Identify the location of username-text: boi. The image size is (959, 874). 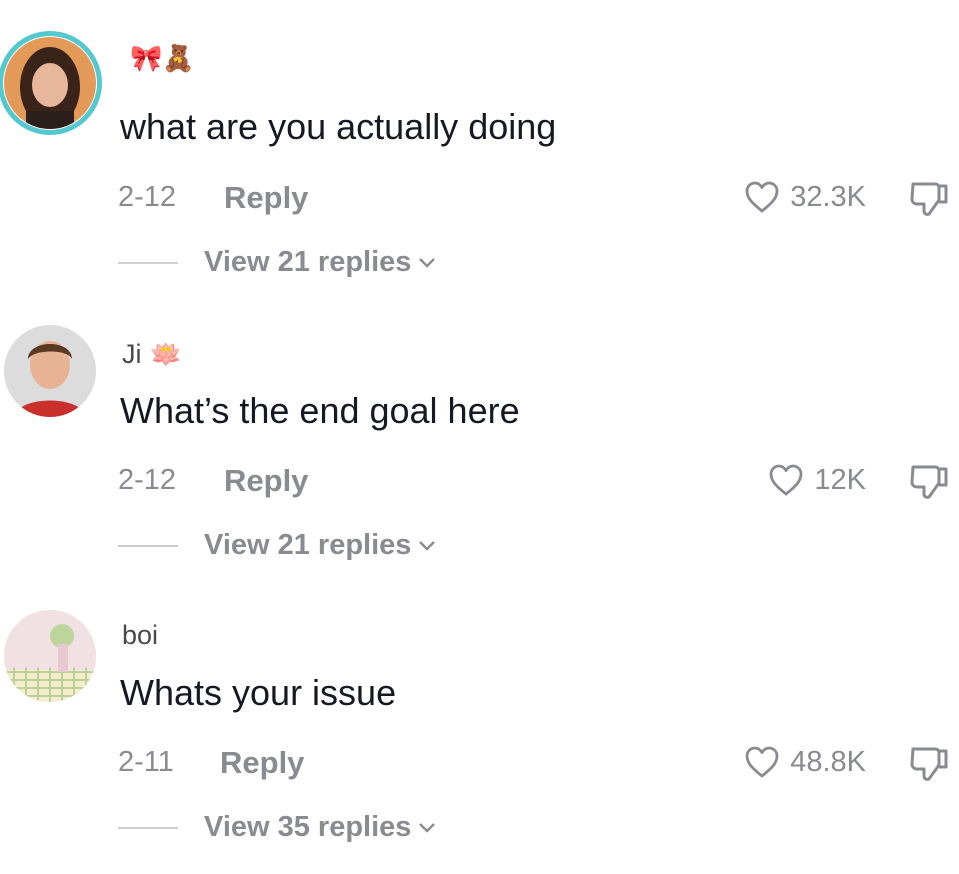
(140, 635).